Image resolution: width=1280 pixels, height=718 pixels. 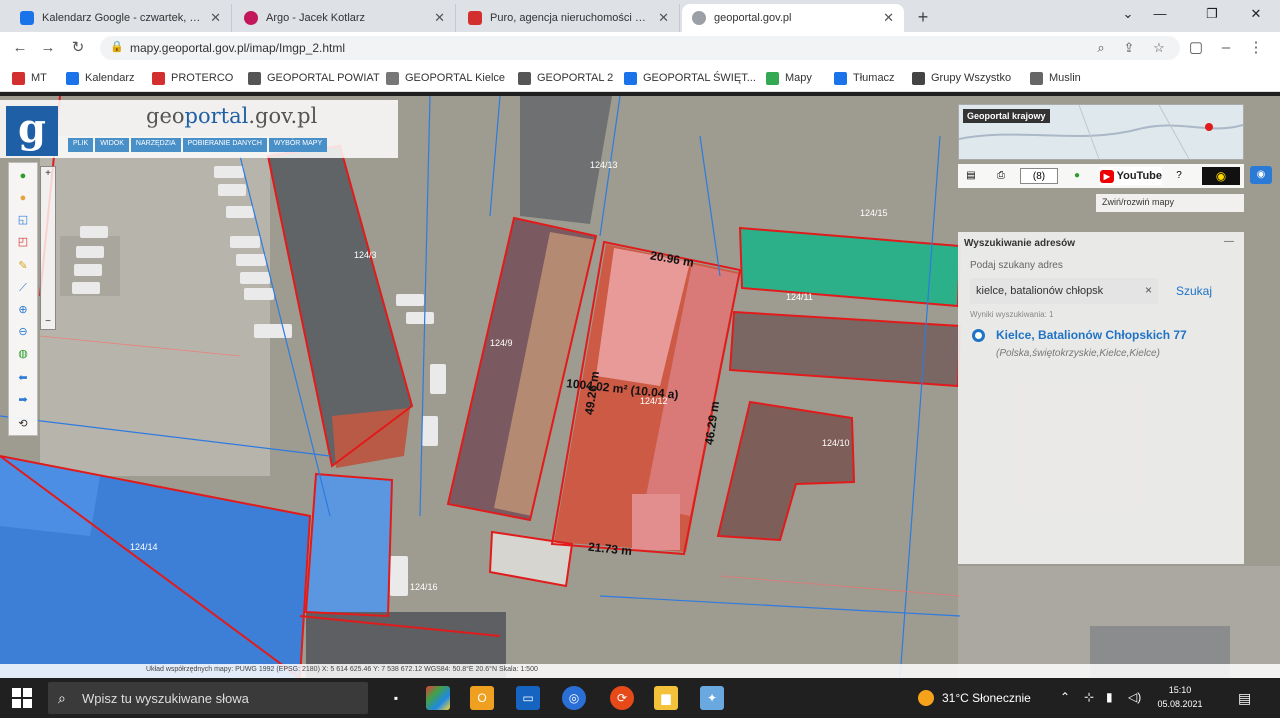 What do you see at coordinates (1134, 697) in the screenshot?
I see `volume-icon: ◁)` at bounding box center [1134, 697].